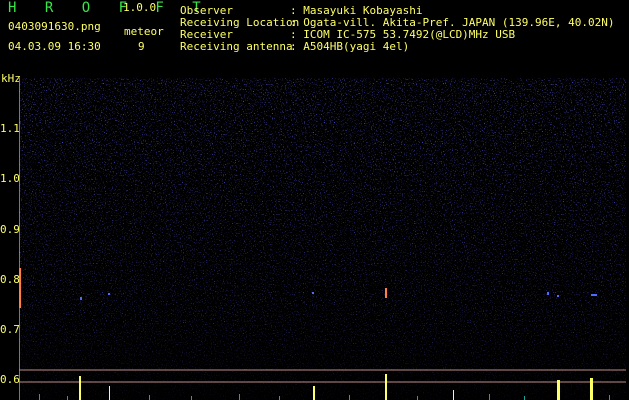 This screenshot has height=400, width=629. Describe the element at coordinates (10, 279) in the screenshot. I see `freq-tick-0-8: 0.8` at that location.